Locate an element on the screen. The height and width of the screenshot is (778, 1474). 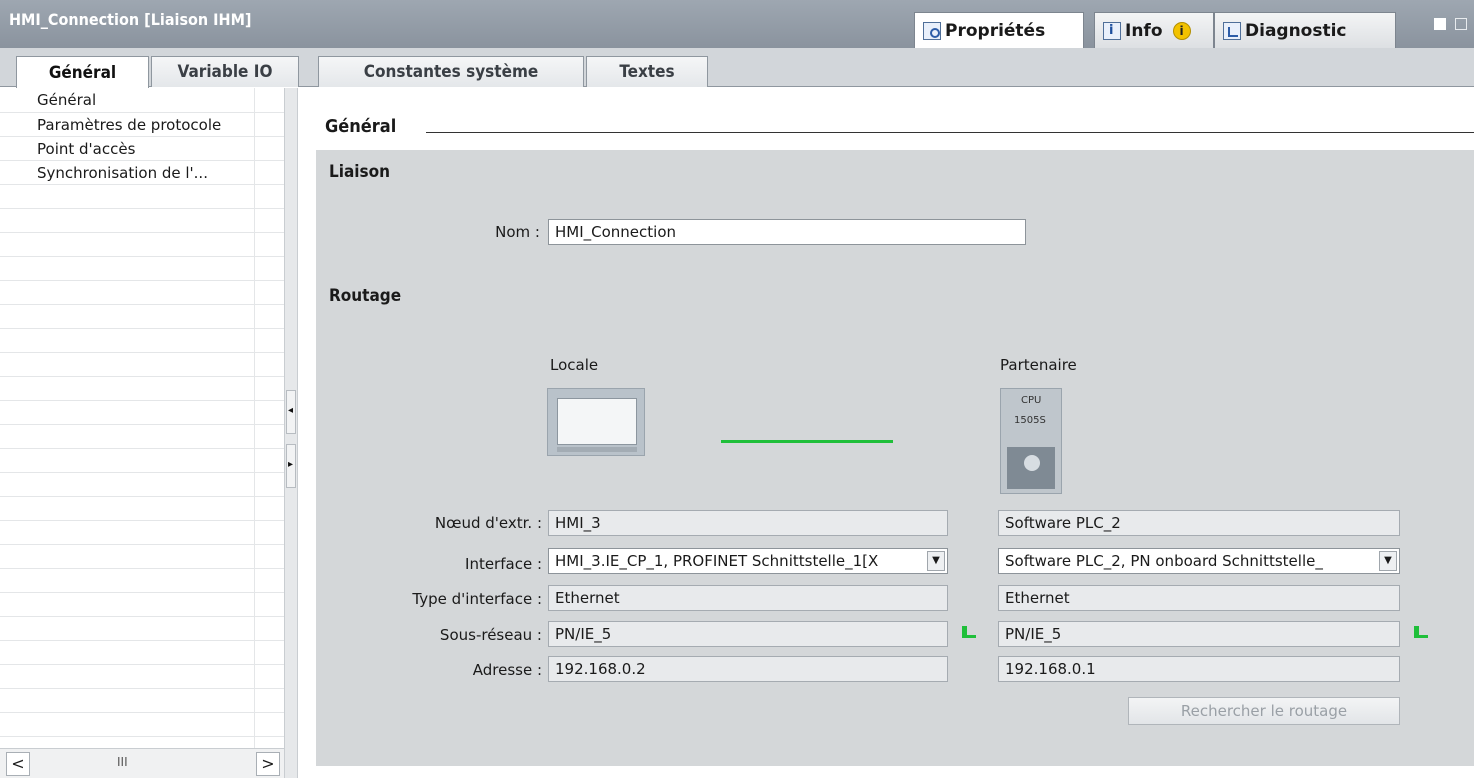
cpu-device-icon: CPU 1505S is located at coordinates (1031, 441).